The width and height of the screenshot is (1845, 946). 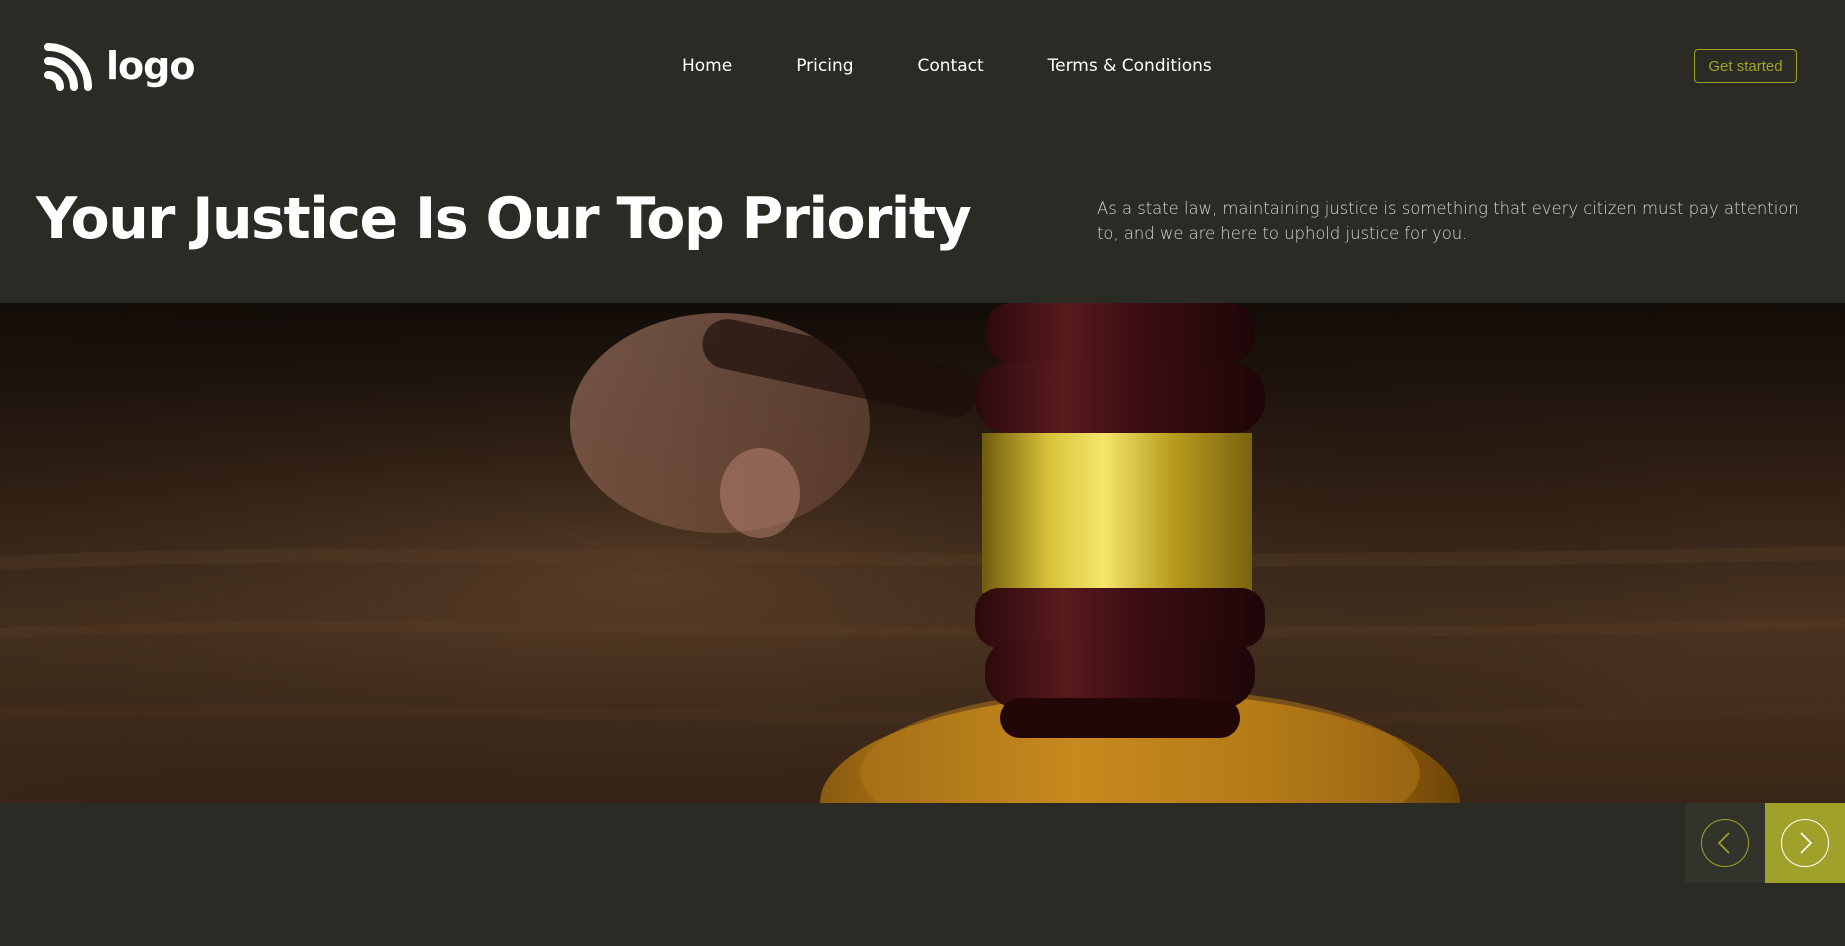 I want to click on slider-next-circle, so click(x=1805, y=843).